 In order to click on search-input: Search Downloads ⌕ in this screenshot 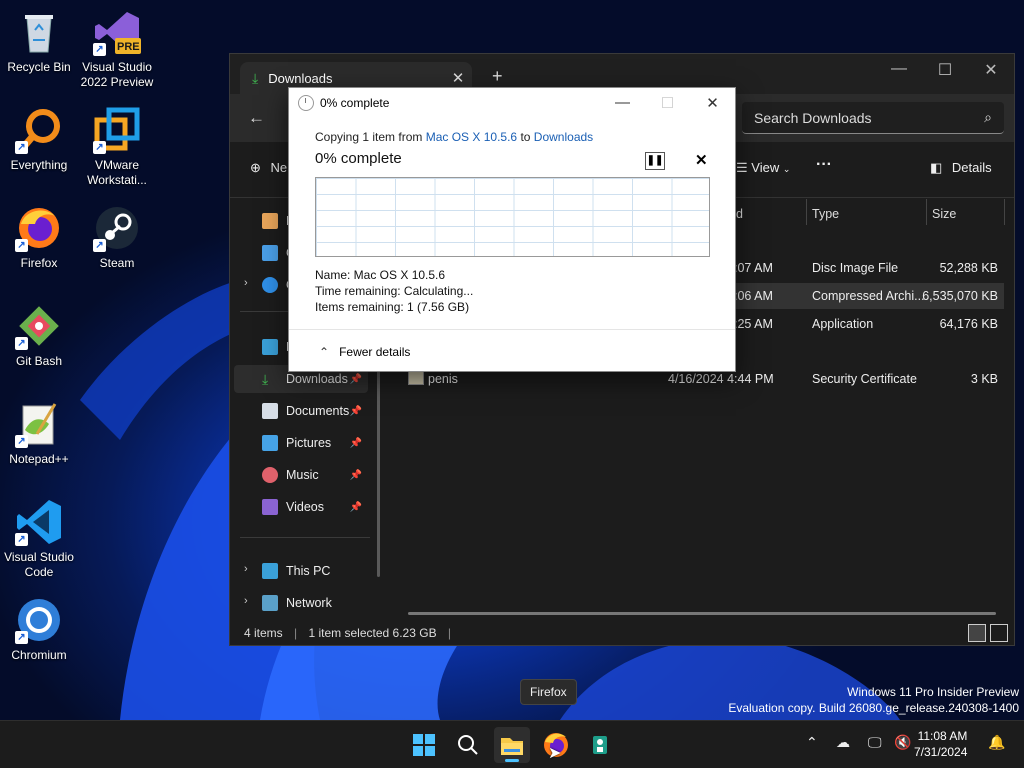, I will do `click(873, 118)`.